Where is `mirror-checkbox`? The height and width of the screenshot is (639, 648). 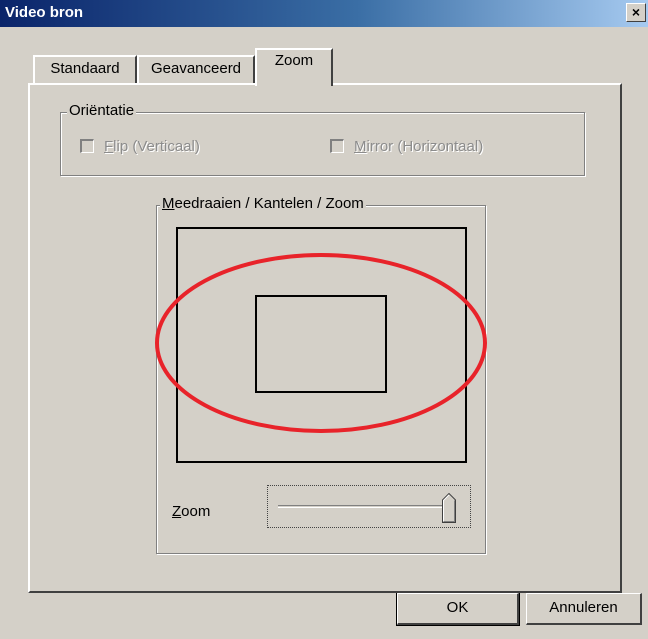
mirror-checkbox is located at coordinates (337, 146).